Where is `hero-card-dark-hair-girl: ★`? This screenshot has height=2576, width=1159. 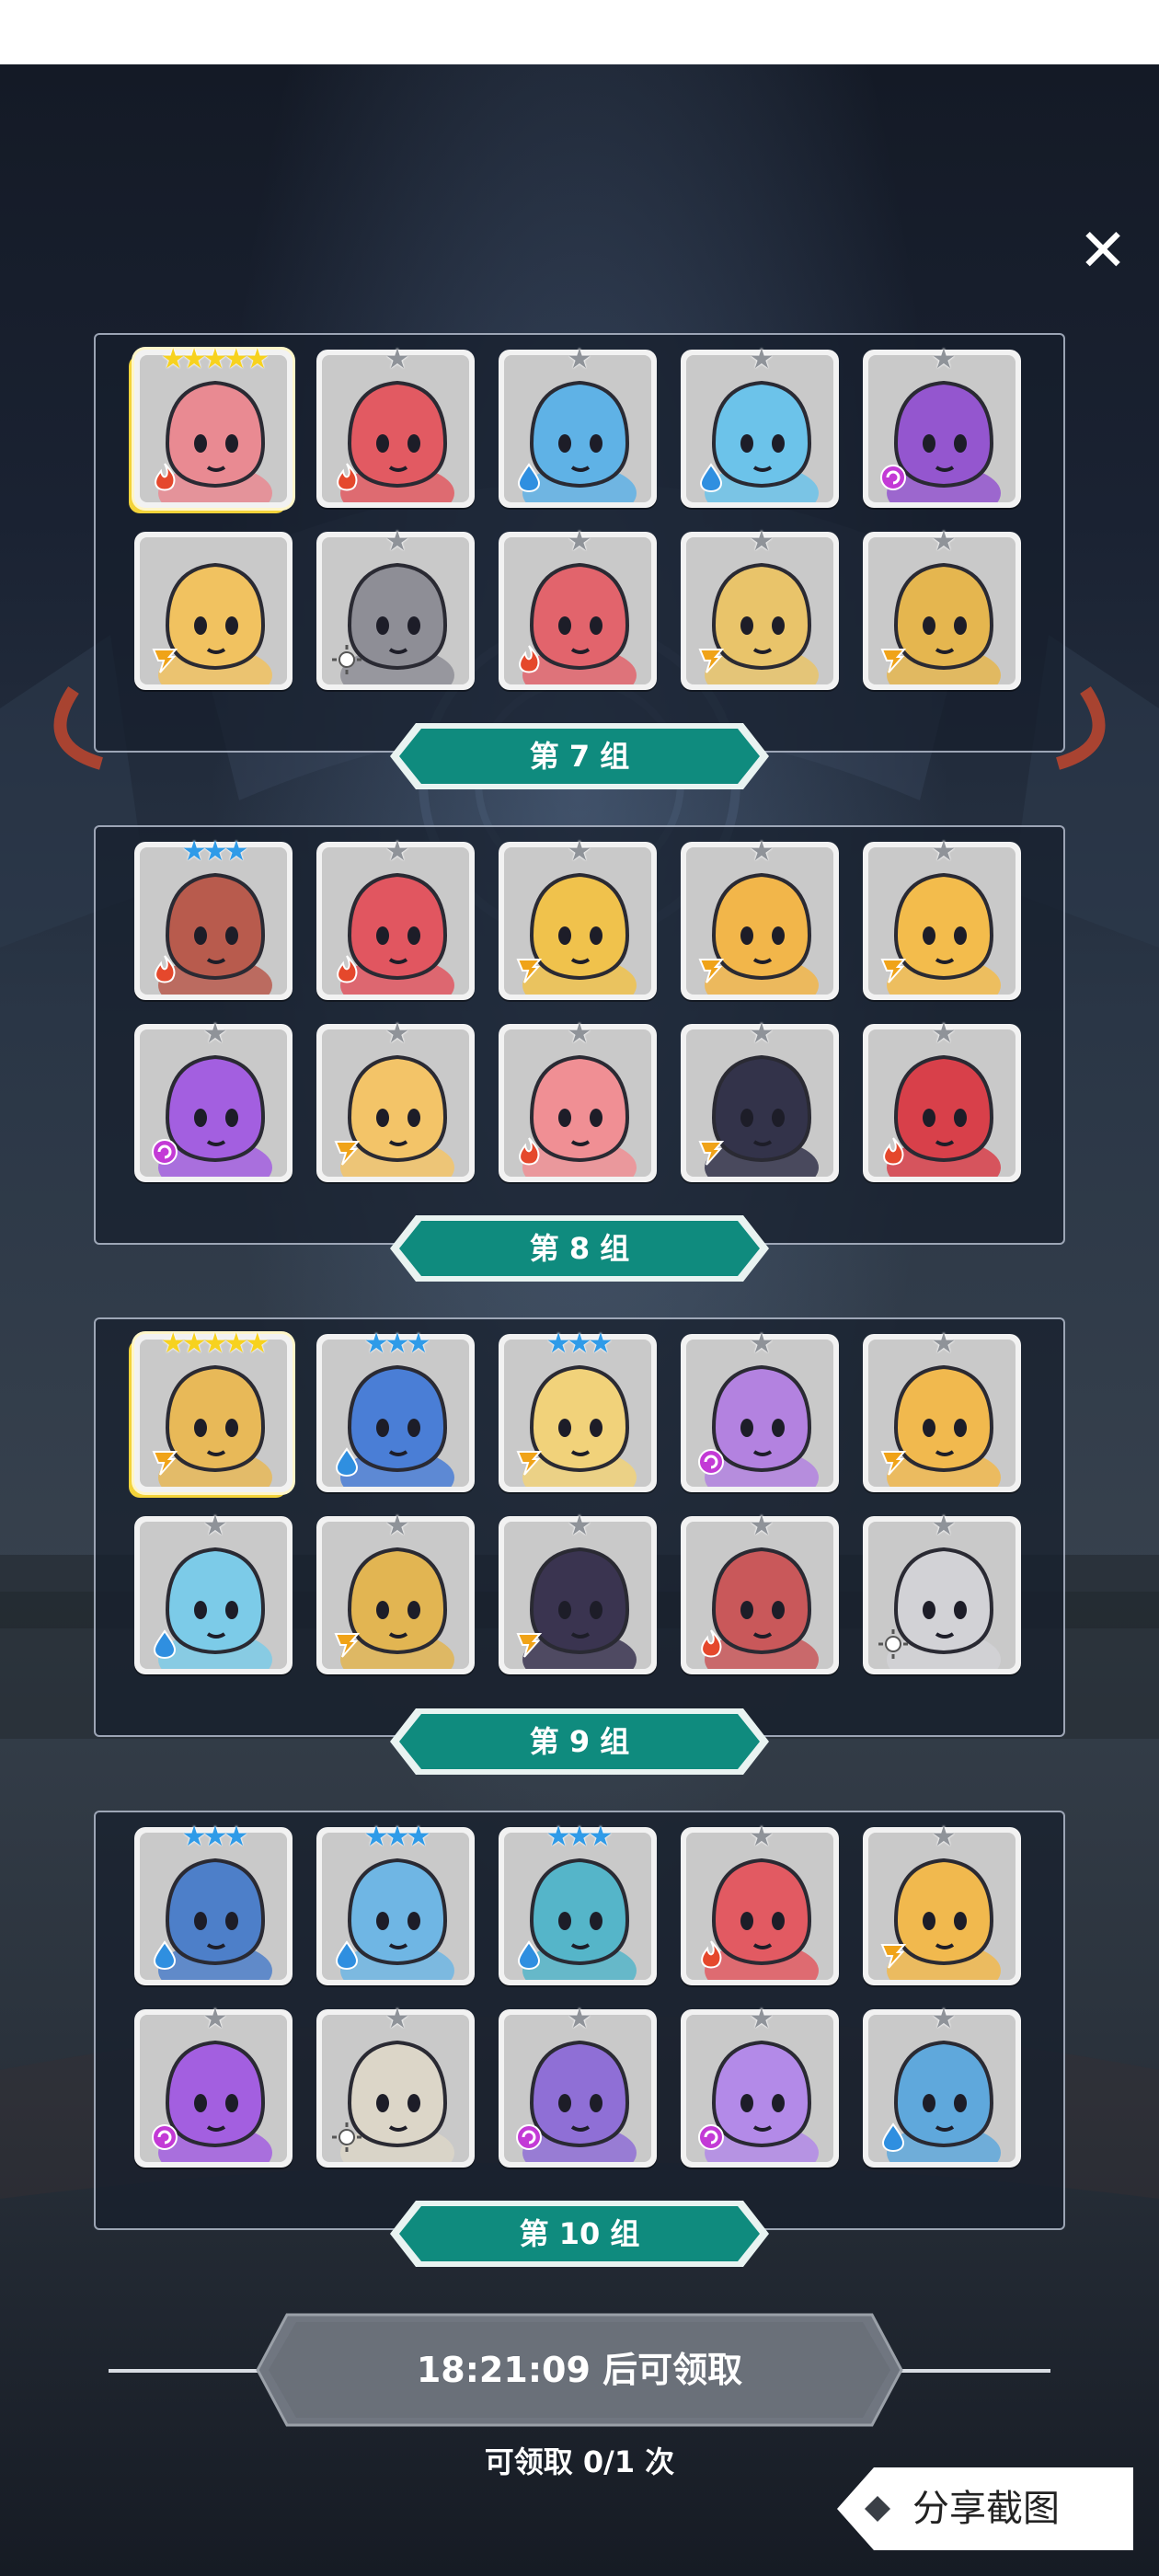 hero-card-dark-hair-girl: ★ is located at coordinates (578, 1593).